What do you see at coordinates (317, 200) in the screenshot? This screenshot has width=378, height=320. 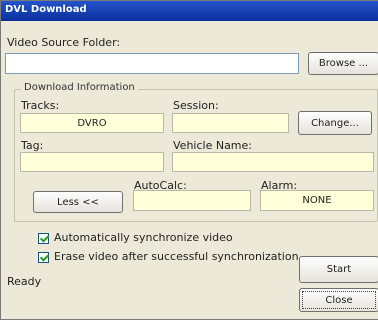 I see `alarm-value: NONE` at bounding box center [317, 200].